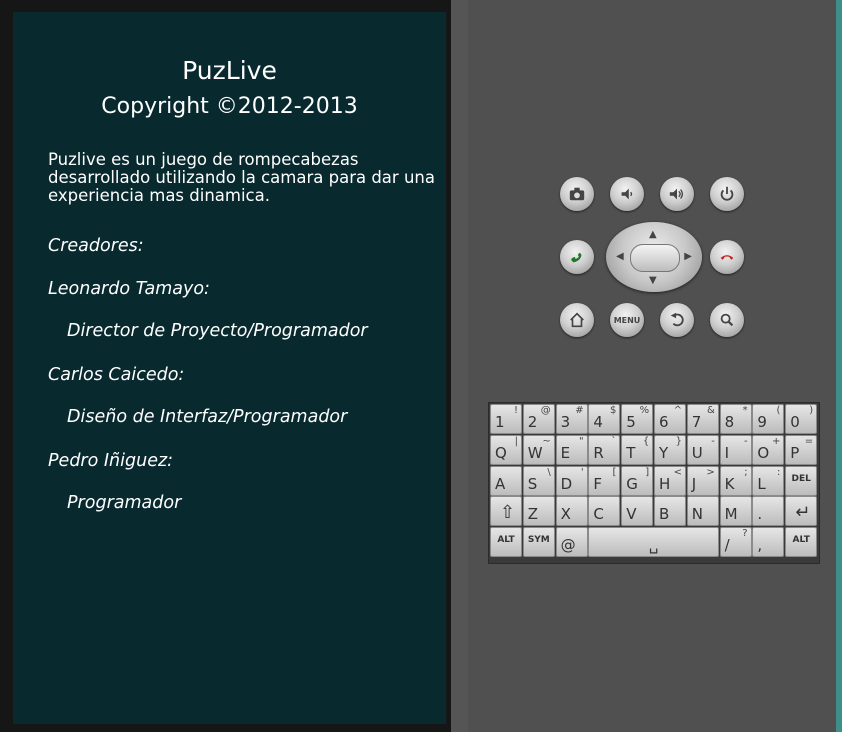  What do you see at coordinates (501, 452) in the screenshot?
I see `key-label: Q` at bounding box center [501, 452].